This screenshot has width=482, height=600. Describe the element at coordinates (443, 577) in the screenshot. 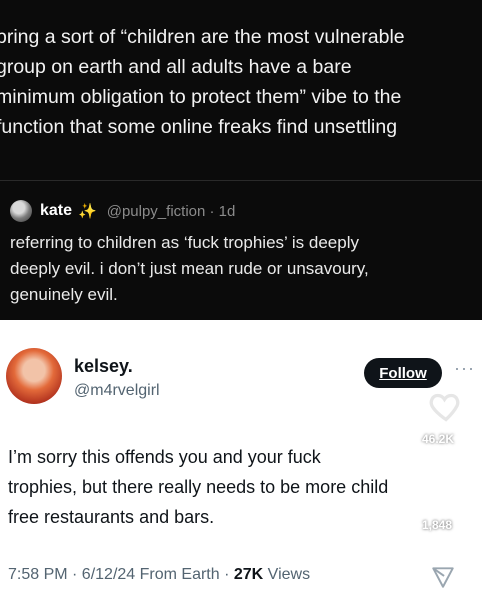

I see `share-icon` at that location.